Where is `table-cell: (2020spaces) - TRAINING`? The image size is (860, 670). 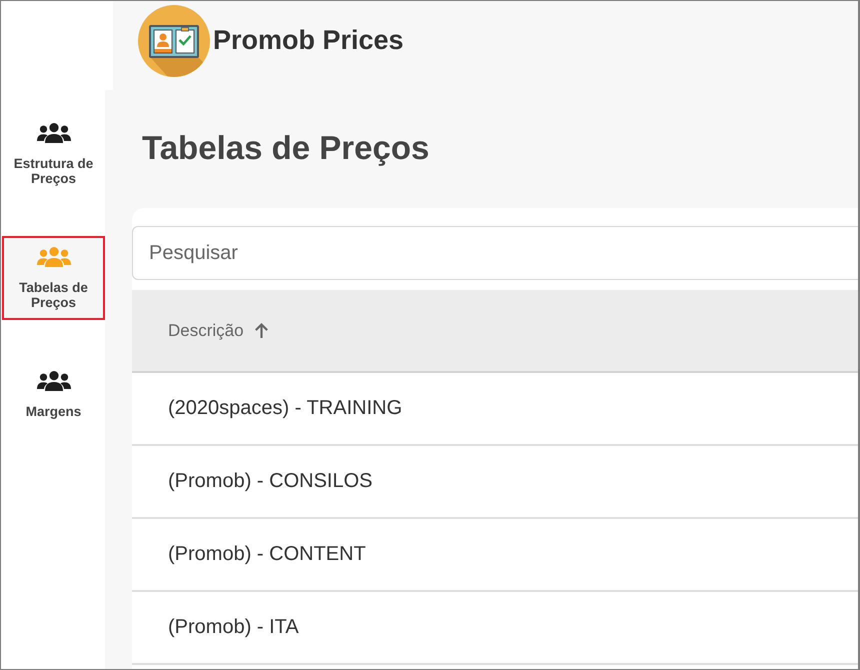 table-cell: (2020spaces) - TRAINING is located at coordinates (285, 408).